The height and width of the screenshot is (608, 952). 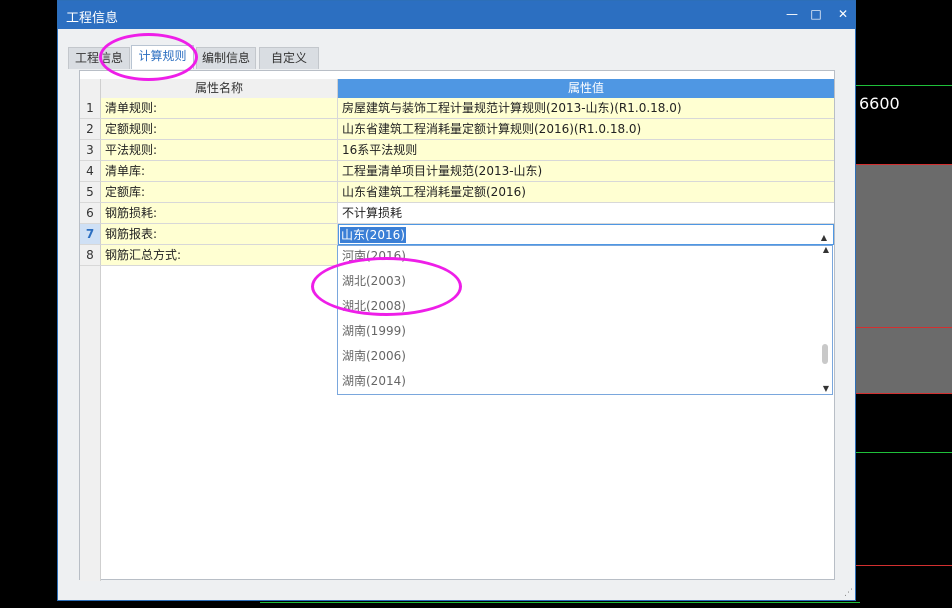 I want to click on scroll-down-icon: ▼, so click(x=826, y=388).